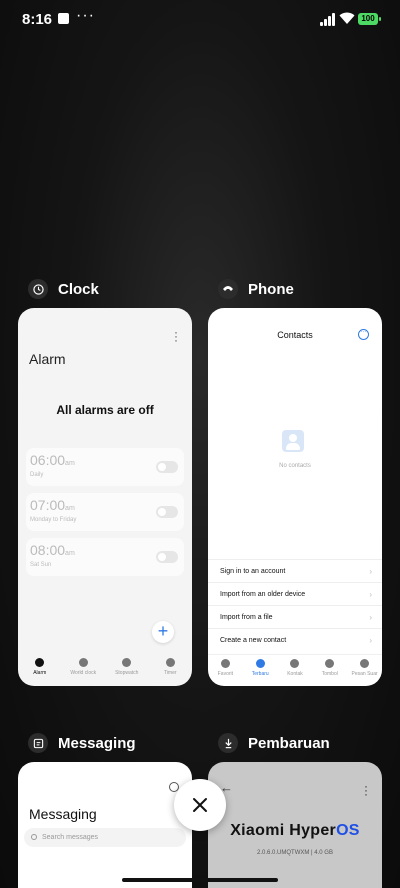 Image resolution: width=400 pixels, height=888 pixels. Describe the element at coordinates (369, 19) in the screenshot. I see `battery-icon: 100` at that location.